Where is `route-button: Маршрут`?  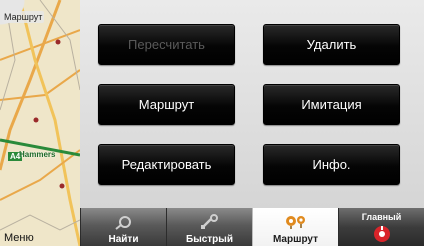 route-button: Маршрут is located at coordinates (166, 104).